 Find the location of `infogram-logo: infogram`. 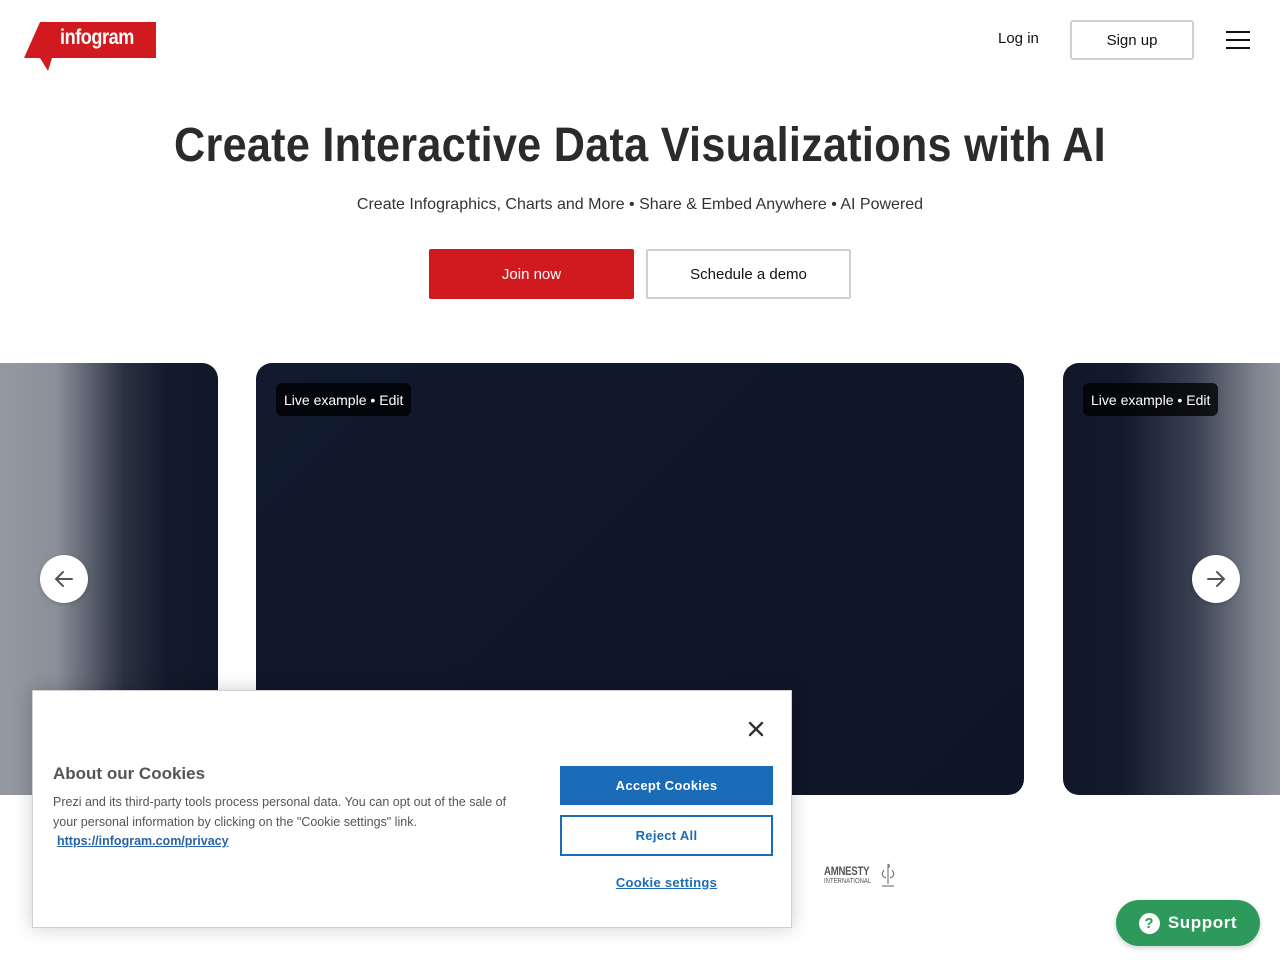

infogram-logo: infogram is located at coordinates (90, 47).